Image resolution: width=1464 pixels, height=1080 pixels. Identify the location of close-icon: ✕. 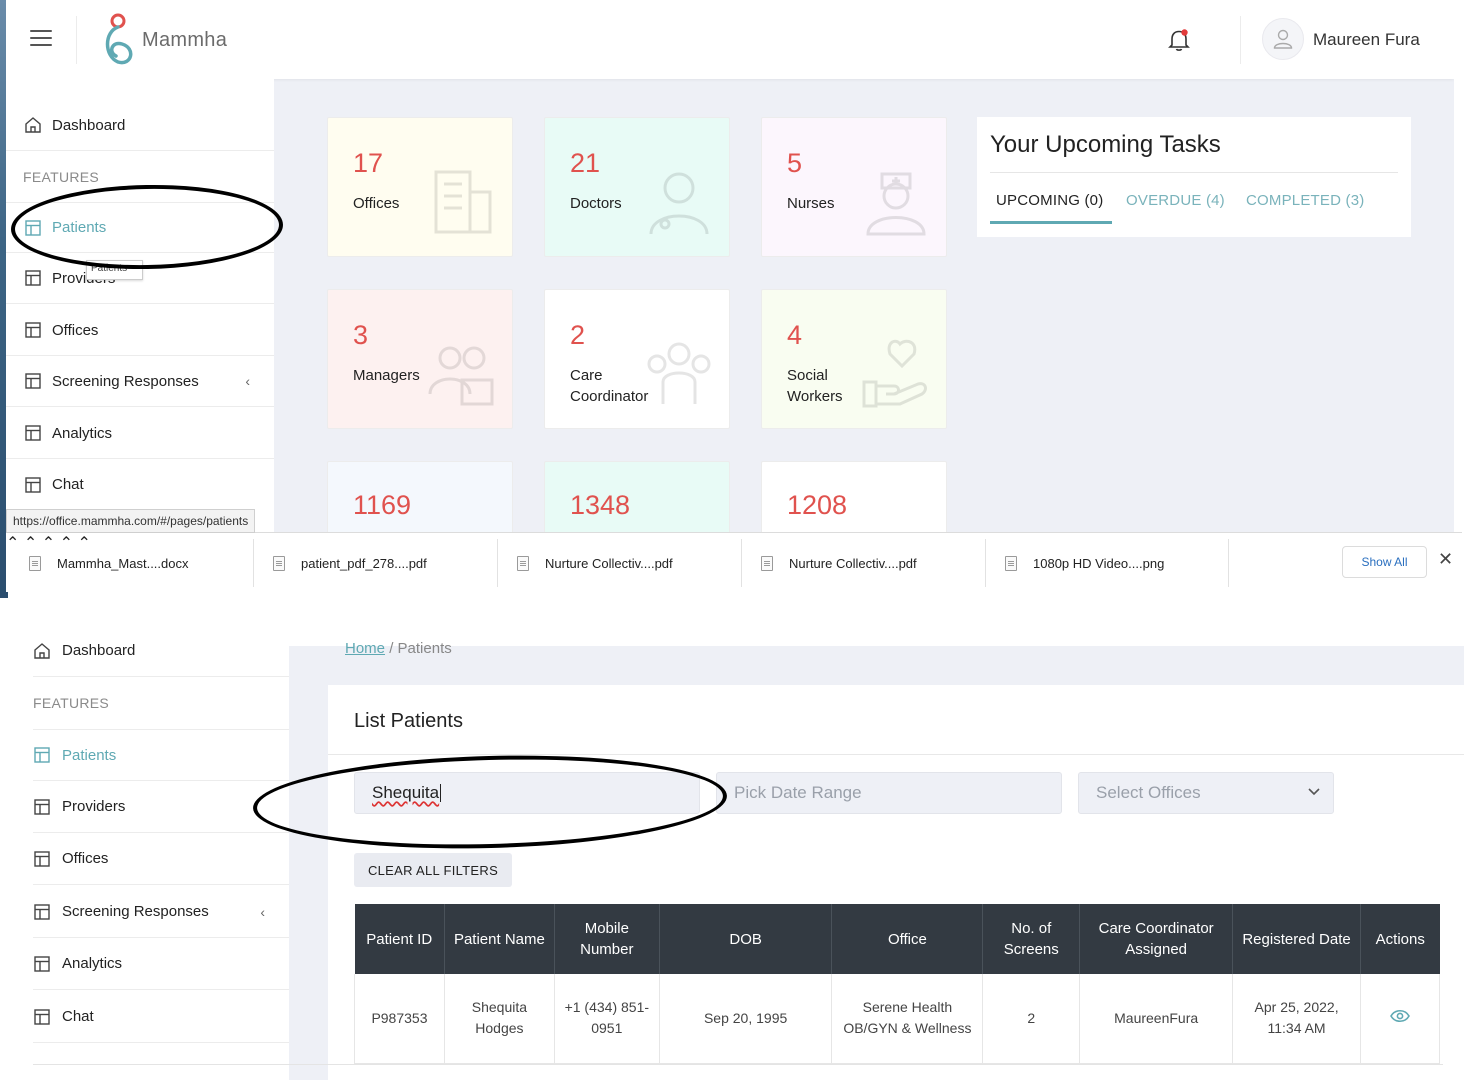
(1445, 559).